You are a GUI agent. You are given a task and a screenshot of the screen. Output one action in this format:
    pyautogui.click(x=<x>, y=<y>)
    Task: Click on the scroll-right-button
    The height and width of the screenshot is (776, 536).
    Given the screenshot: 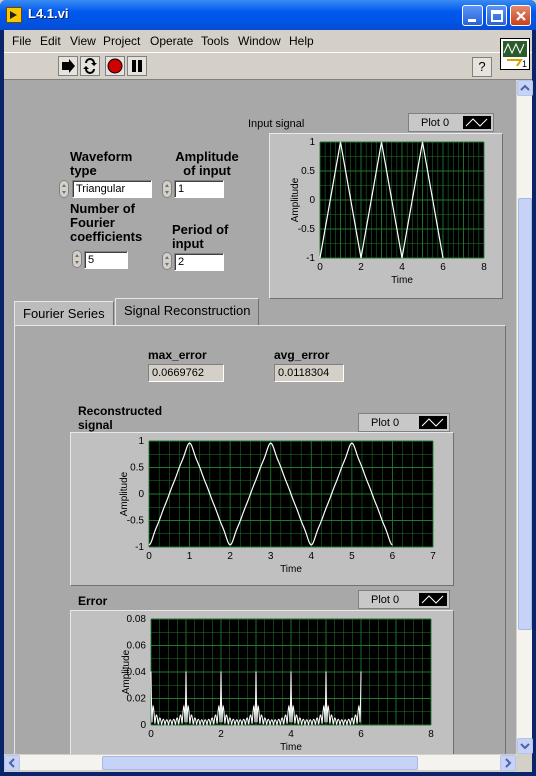 What is the action you would take?
    pyautogui.click(x=508, y=763)
    